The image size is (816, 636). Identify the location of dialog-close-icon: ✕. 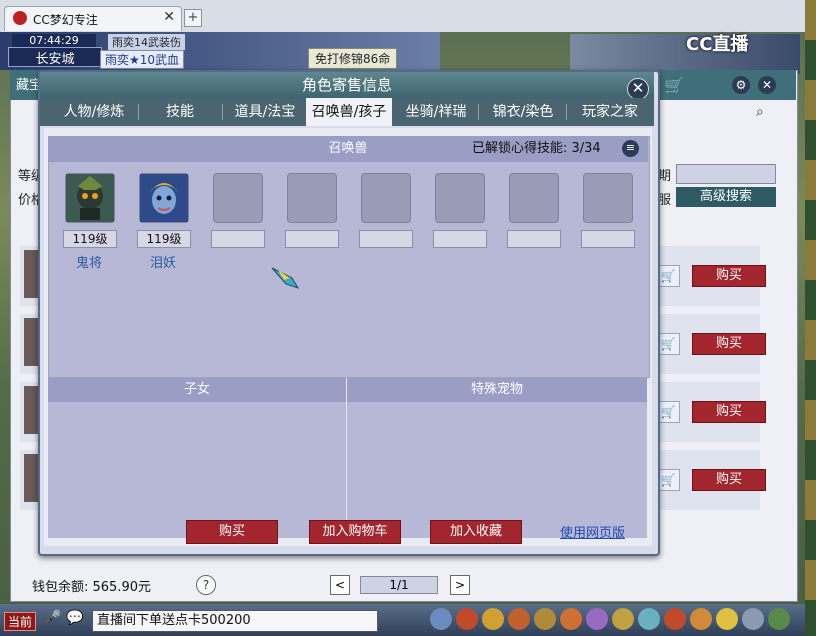
(638, 89).